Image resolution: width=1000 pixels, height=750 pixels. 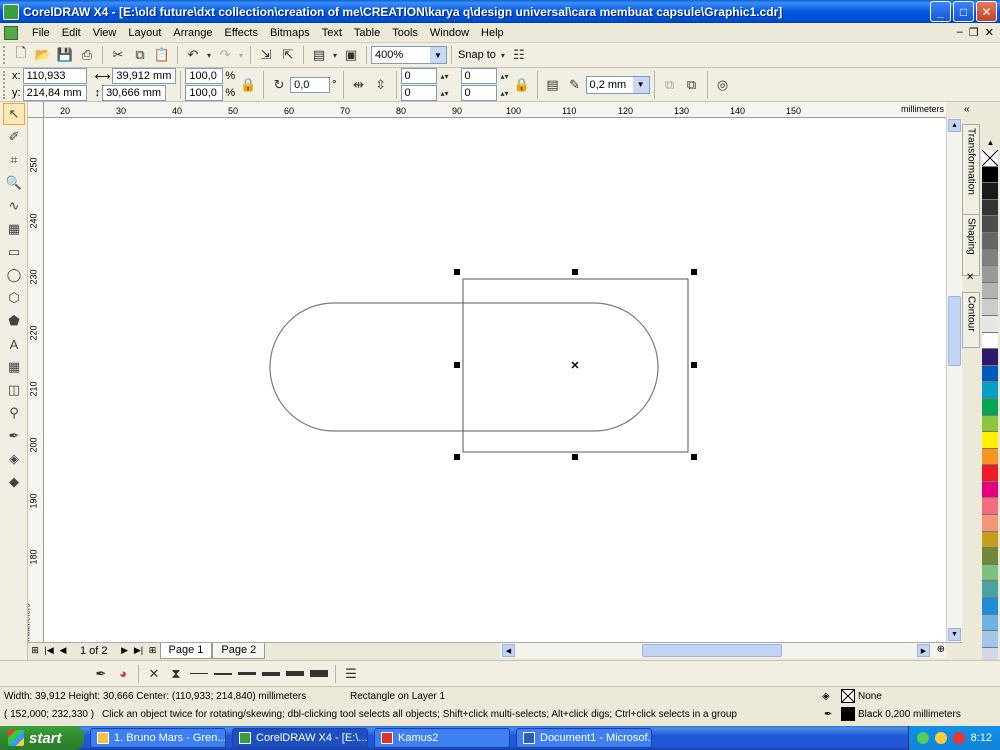 I want to click on capsule-shape, so click(x=464, y=367).